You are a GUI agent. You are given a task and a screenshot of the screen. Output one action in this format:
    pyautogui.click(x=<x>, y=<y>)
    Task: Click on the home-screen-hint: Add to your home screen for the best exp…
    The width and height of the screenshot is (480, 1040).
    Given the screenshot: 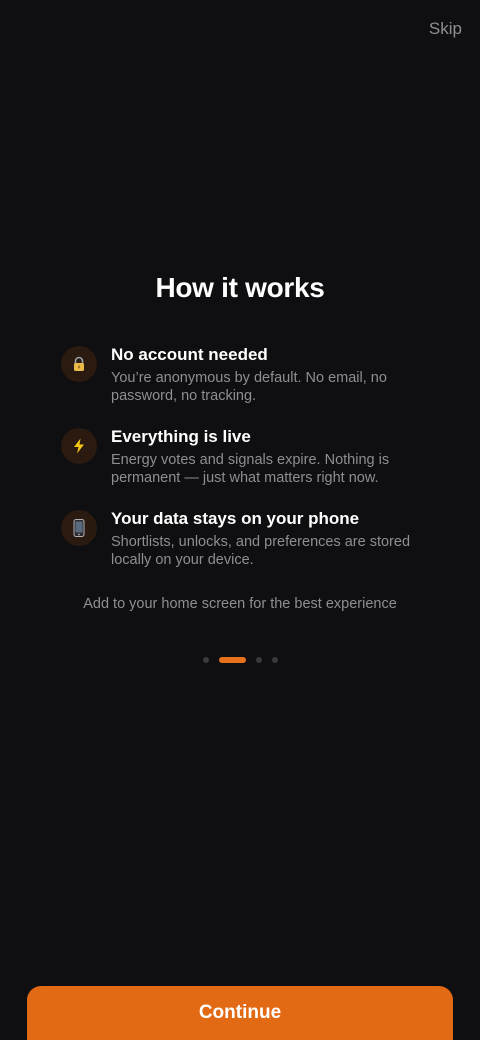 What is the action you would take?
    pyautogui.click(x=240, y=604)
    